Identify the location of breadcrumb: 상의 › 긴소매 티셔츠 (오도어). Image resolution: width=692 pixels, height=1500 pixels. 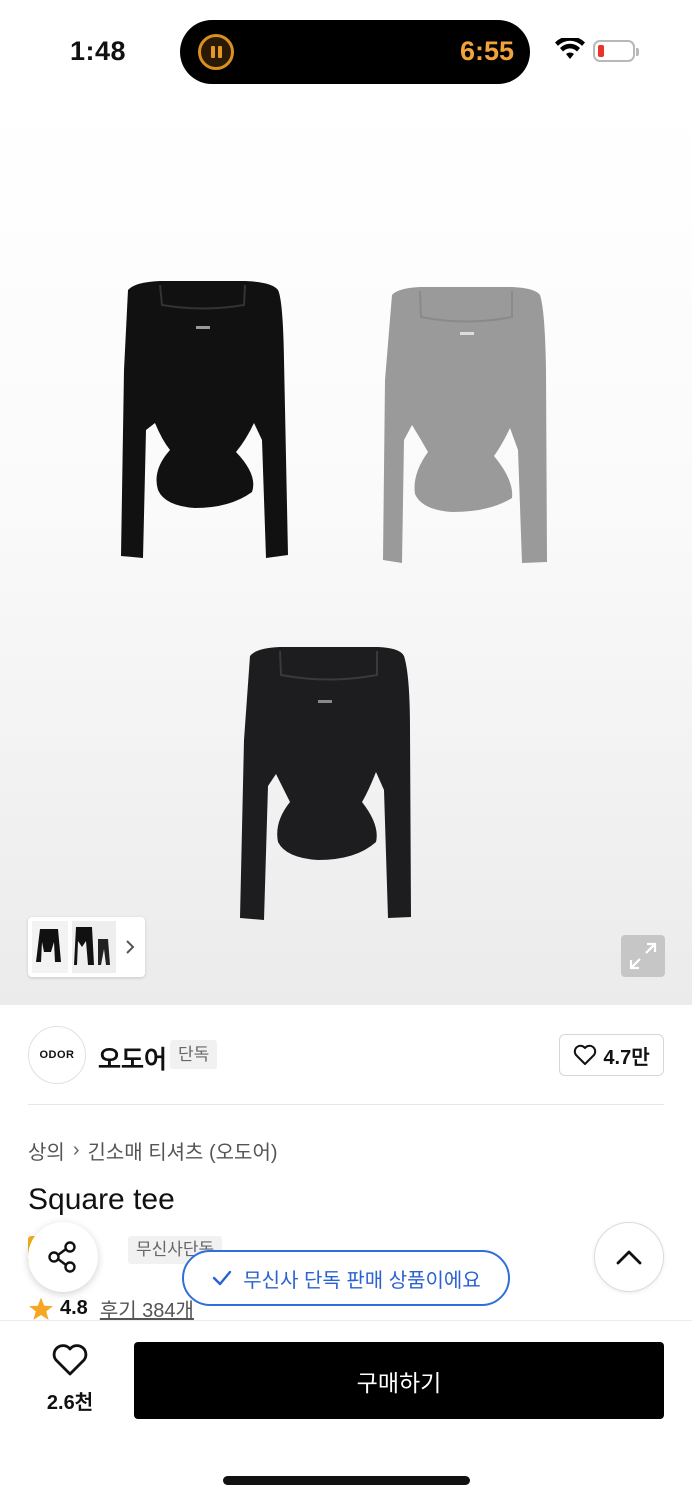
(153, 1150).